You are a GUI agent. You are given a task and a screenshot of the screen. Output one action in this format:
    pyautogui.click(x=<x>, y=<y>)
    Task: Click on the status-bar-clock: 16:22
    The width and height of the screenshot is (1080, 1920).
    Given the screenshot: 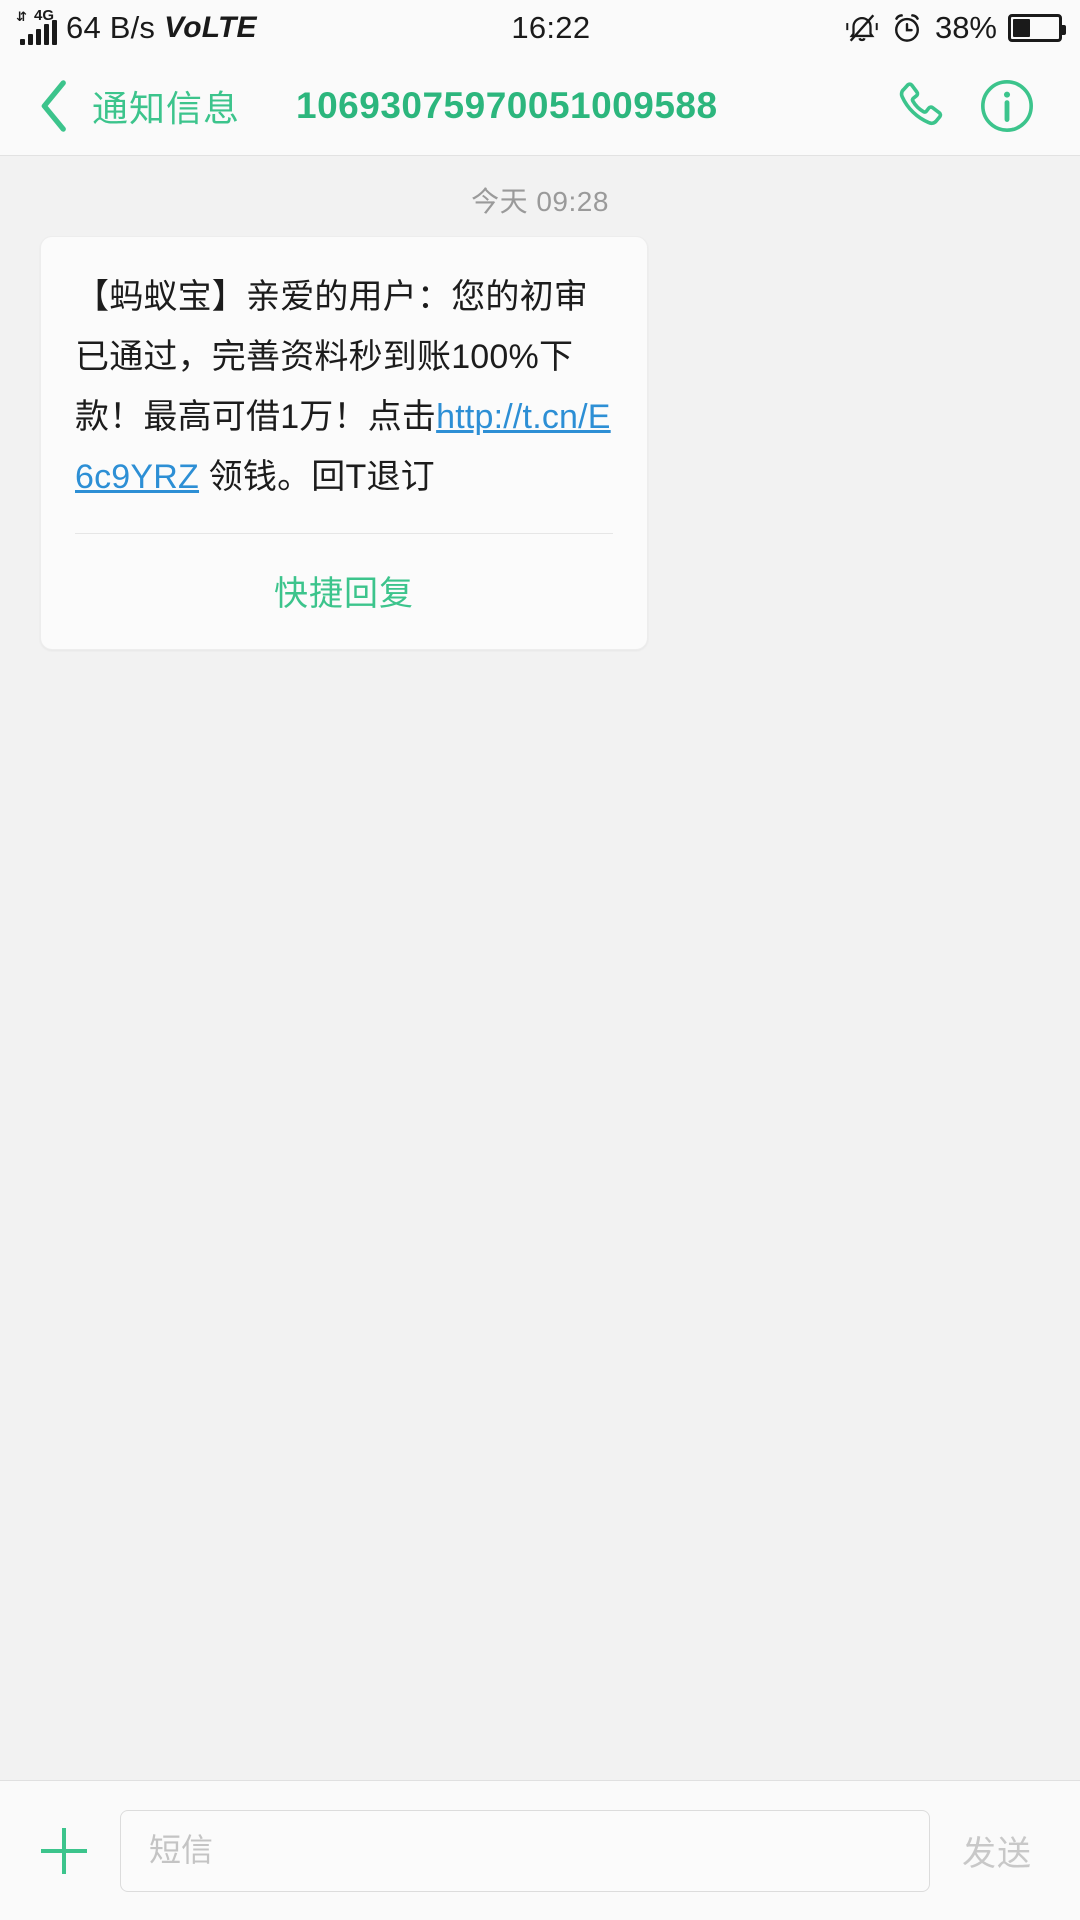 What is the action you would take?
    pyautogui.click(x=551, y=27)
    